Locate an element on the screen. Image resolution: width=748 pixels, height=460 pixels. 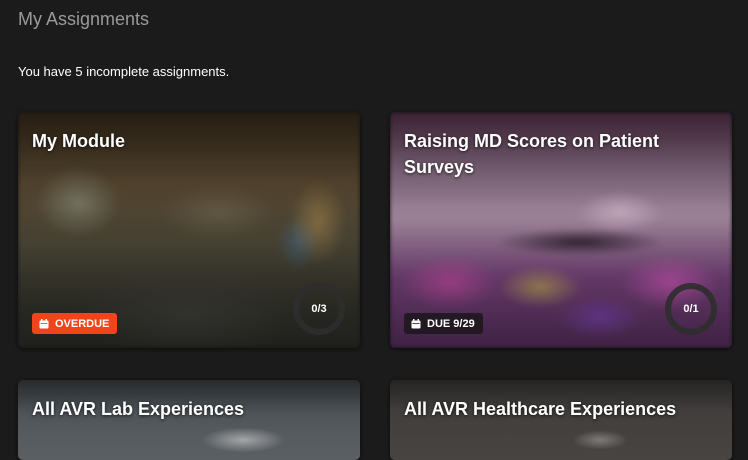
progress-ring: 0/3 is located at coordinates (319, 309).